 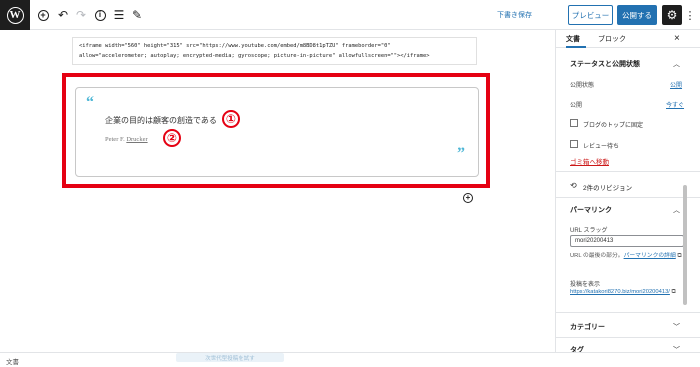 I want to click on info-icon: i, so click(x=100, y=15).